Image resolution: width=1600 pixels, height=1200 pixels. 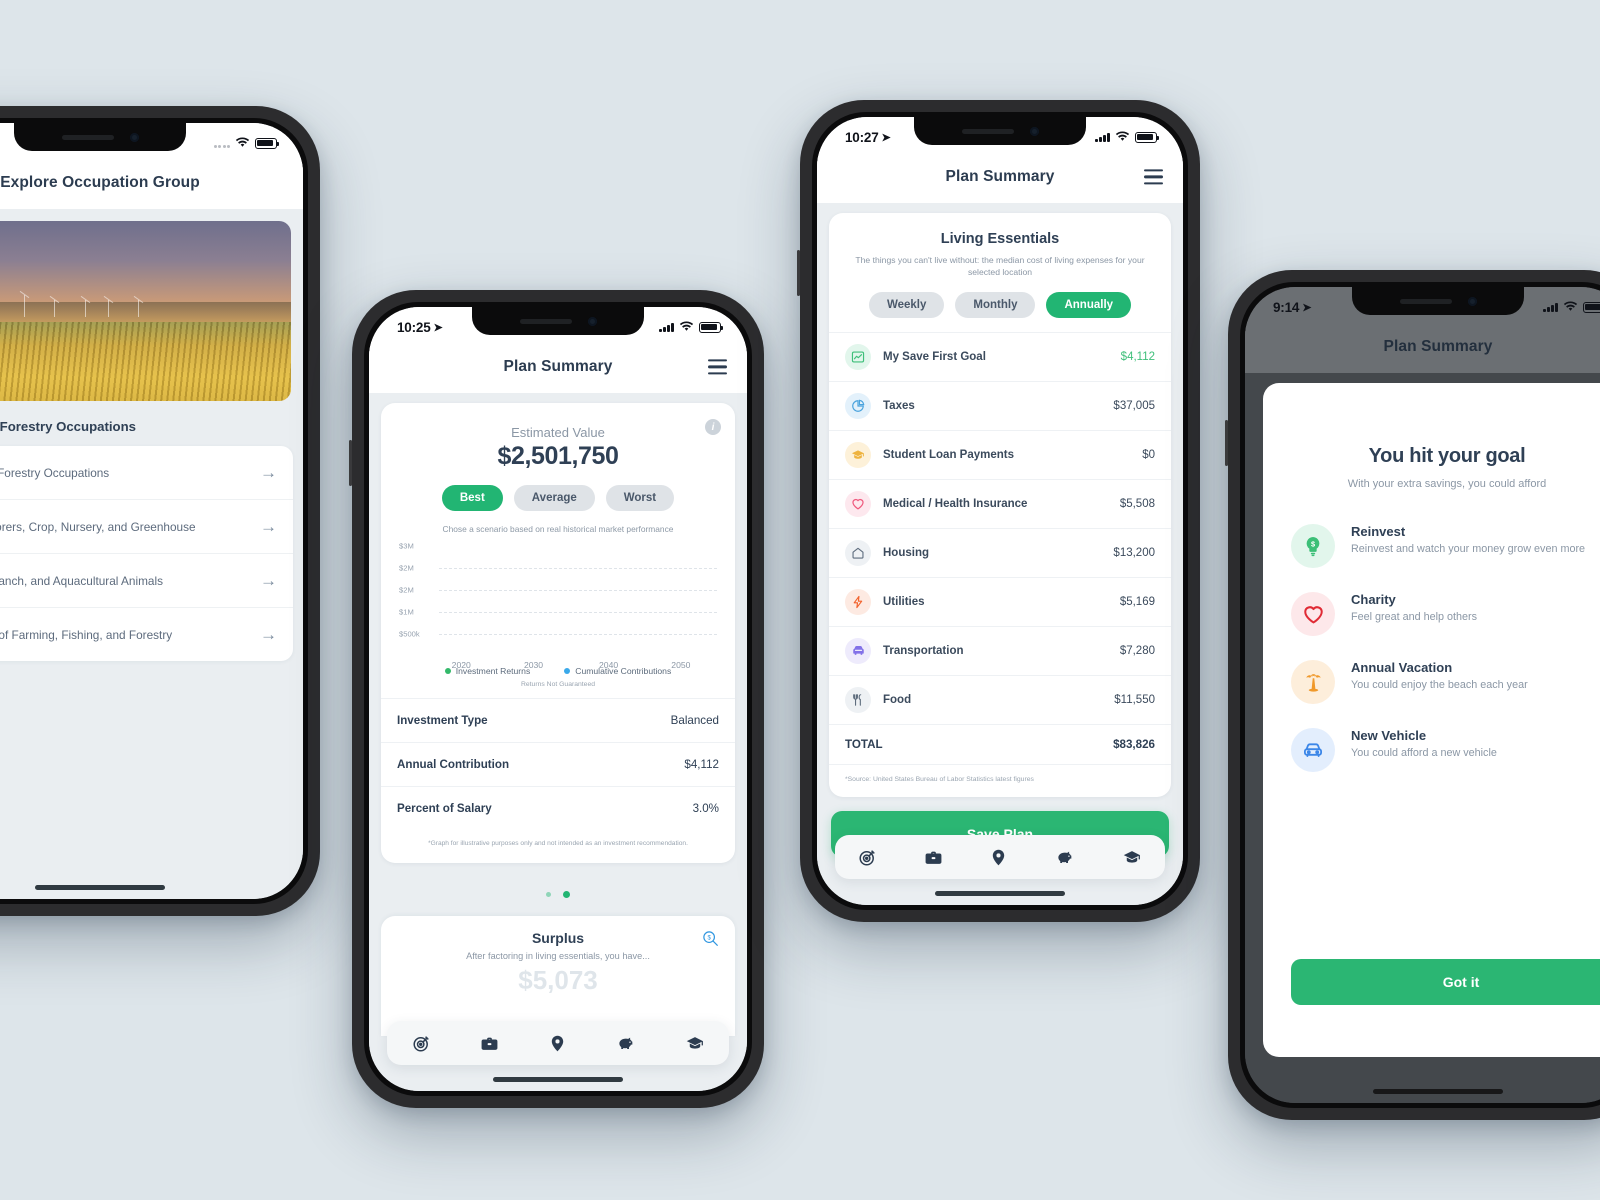 I want to click on status-right, so click(x=1571, y=307).